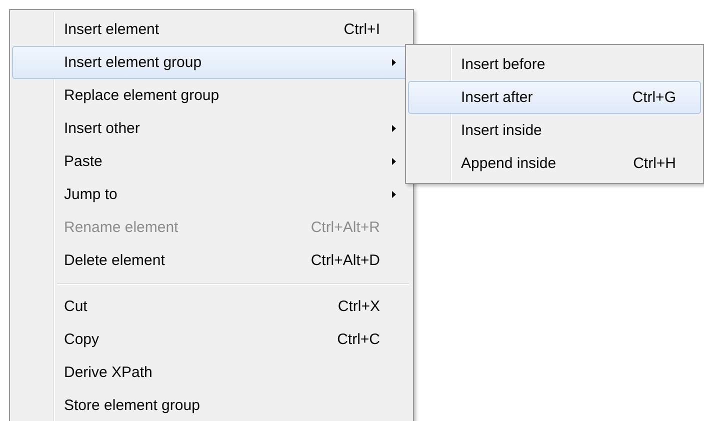 This screenshot has height=421, width=704. I want to click on menu-item: Paste, so click(211, 161).